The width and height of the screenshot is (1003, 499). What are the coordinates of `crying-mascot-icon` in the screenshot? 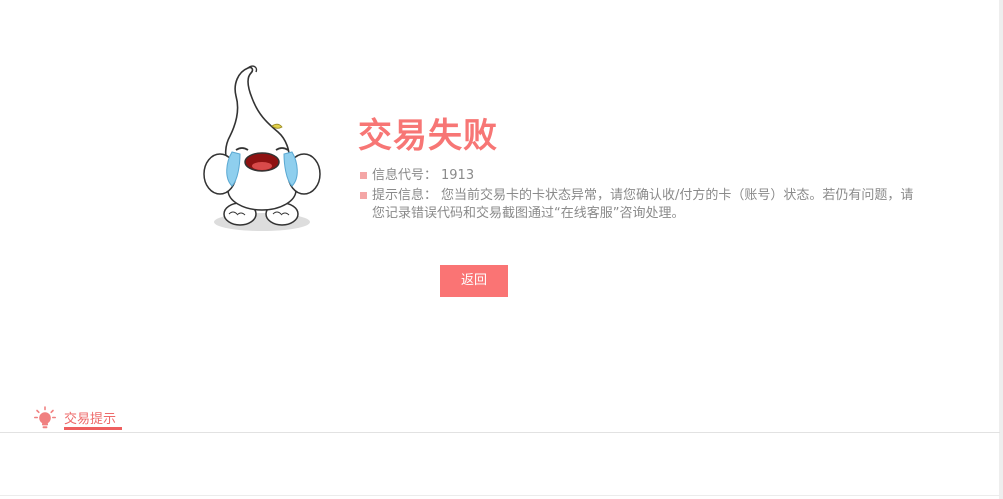 It's located at (262, 148).